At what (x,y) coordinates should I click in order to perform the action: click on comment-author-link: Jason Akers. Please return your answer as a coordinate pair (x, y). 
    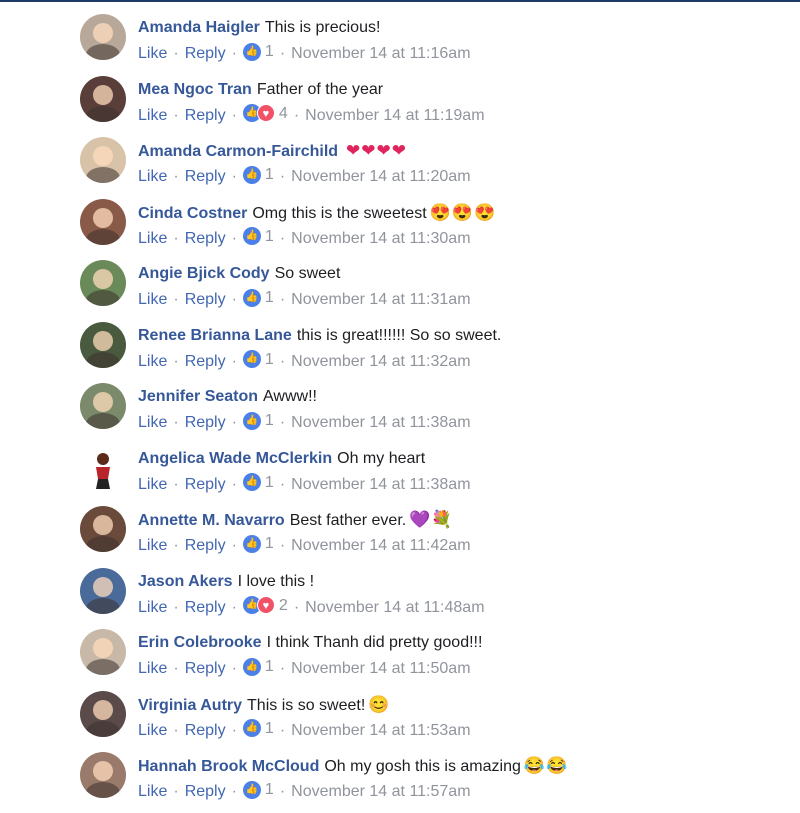
    Looking at the image, I should click on (185, 581).